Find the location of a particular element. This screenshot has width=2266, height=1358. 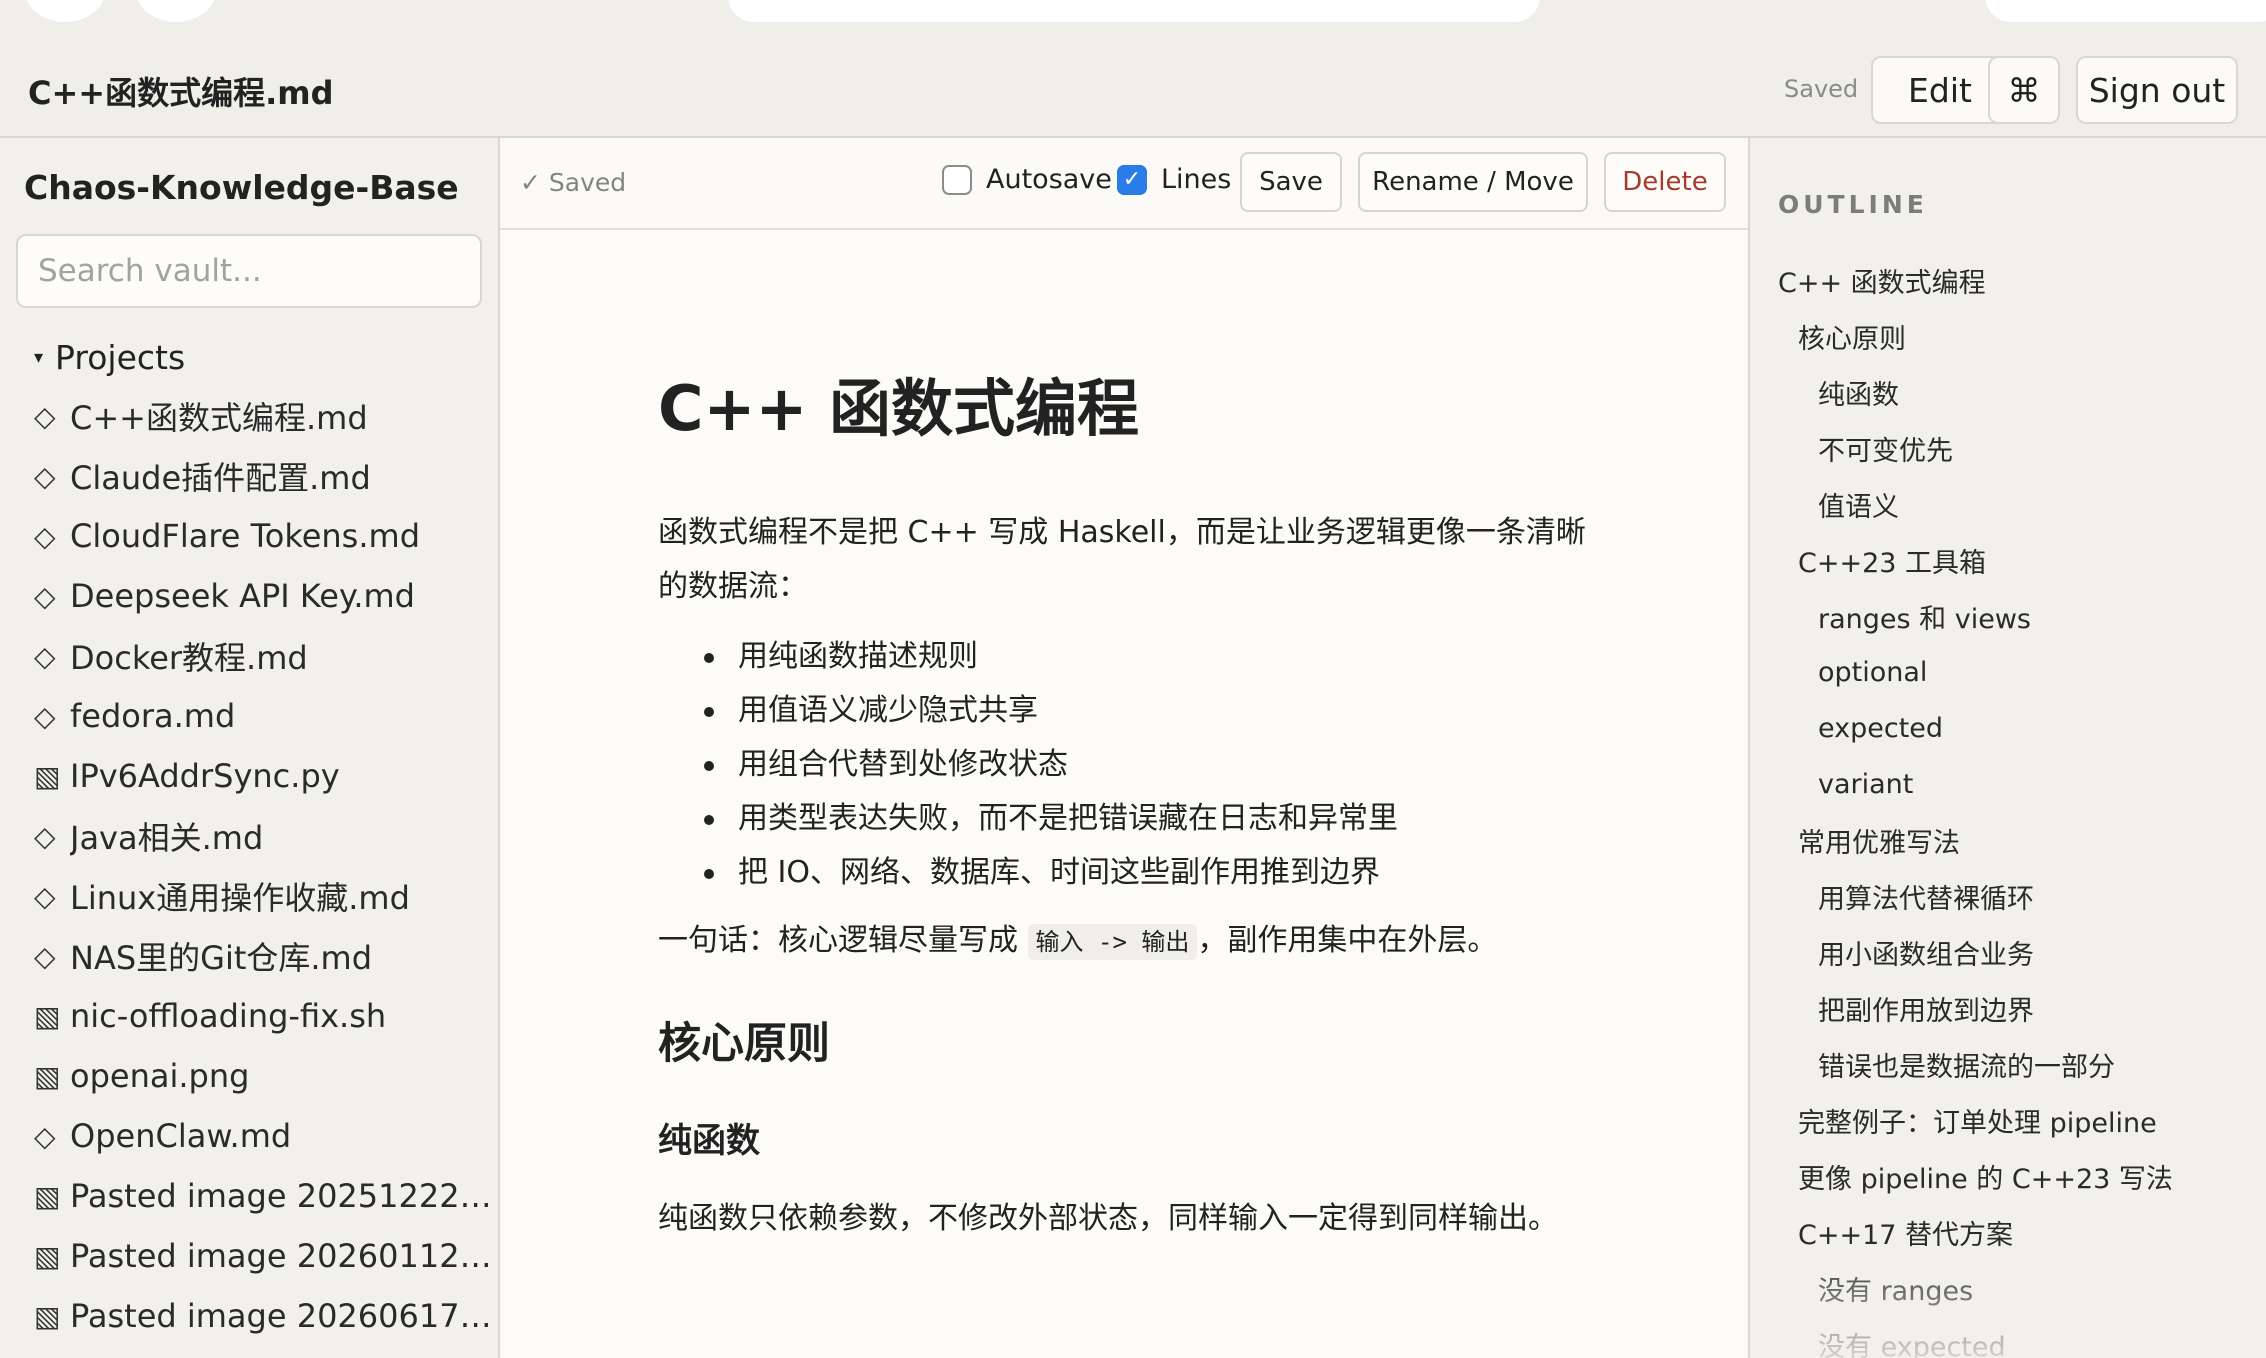

doc-title: C++ 函数式编程 is located at coordinates (898, 408).